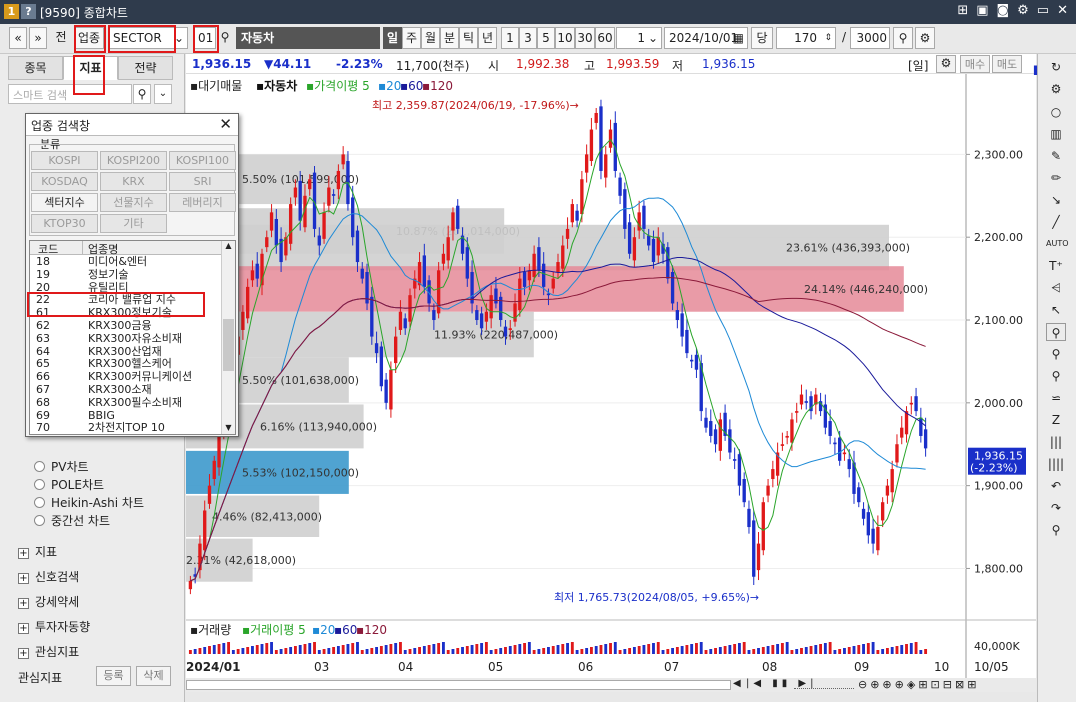  Describe the element at coordinates (228, 247) in the screenshot. I see `scroll-up-icon: ▲` at that location.